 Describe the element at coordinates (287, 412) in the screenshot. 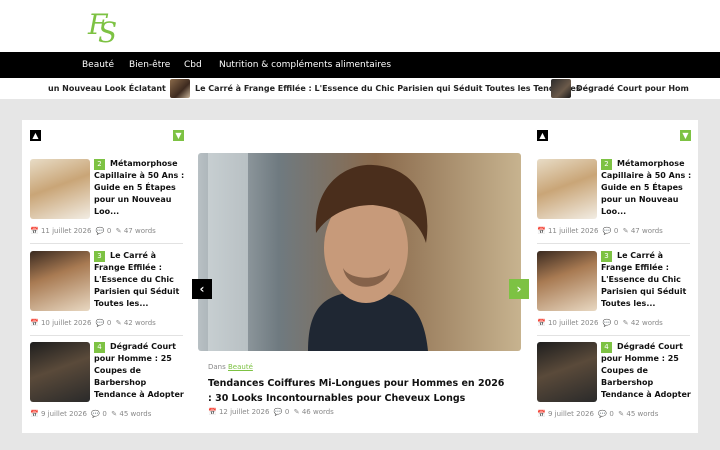

I see `featured-comments: 0` at that location.